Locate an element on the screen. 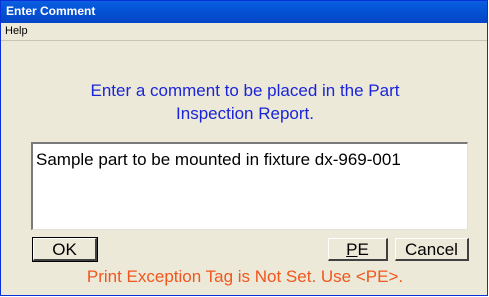 This screenshot has height=297, width=489. pe-button: PE is located at coordinates (358, 249).